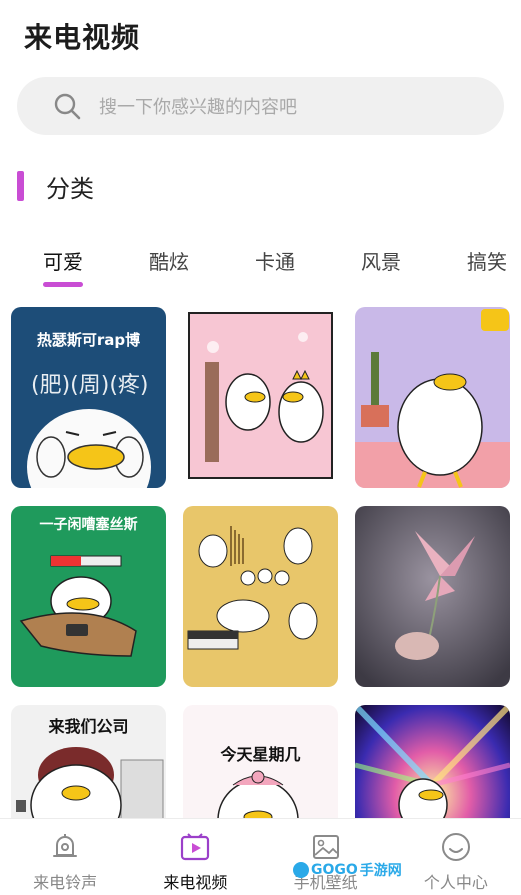  I want to click on video-card: 来我们公司, so click(88, 761).